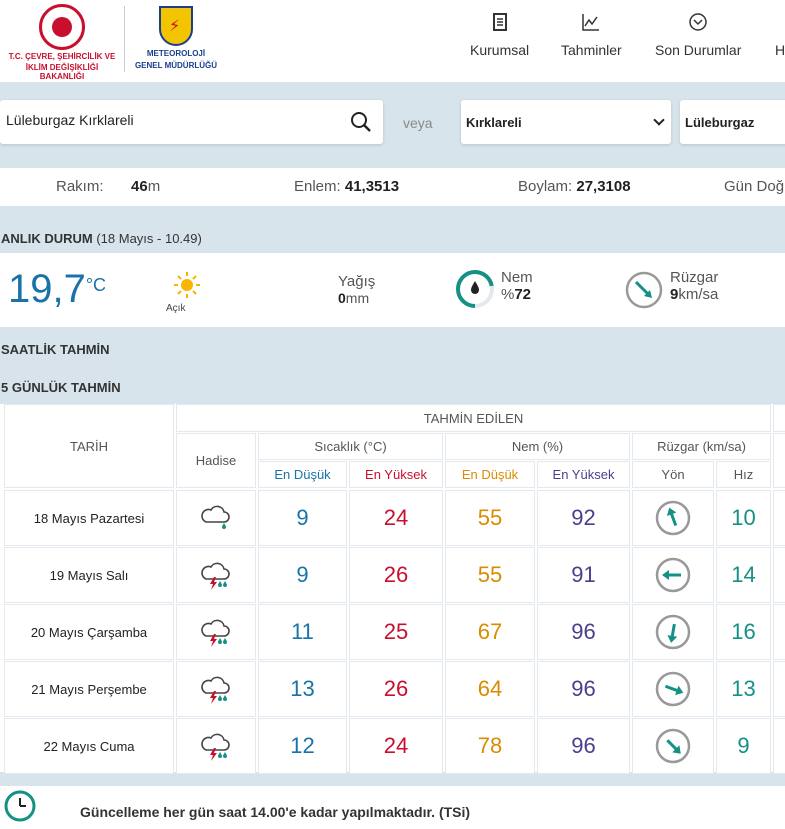 The height and width of the screenshot is (829, 785). Describe the element at coordinates (743, 631) in the screenshot. I see `wind-speed-value: 16` at that location.